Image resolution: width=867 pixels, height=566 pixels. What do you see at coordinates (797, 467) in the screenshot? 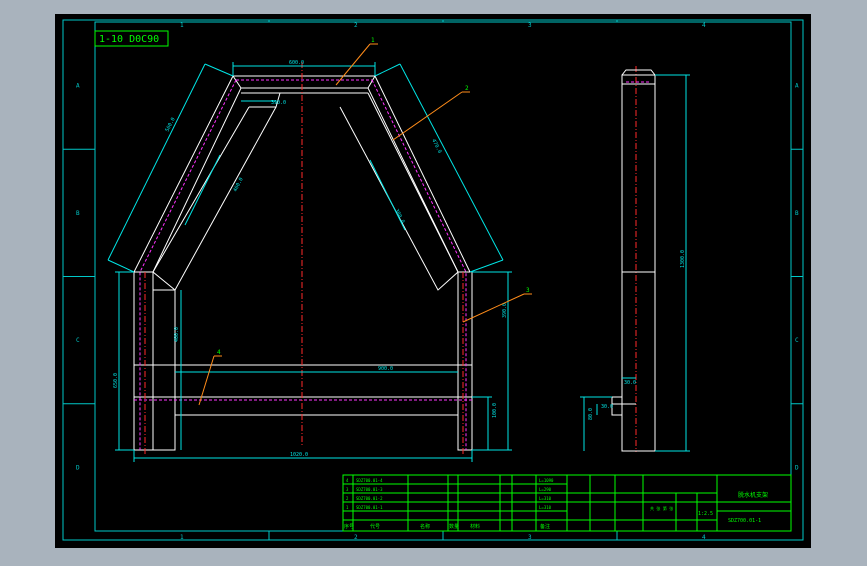
I see `zone-row-label-right: D` at bounding box center [797, 467].